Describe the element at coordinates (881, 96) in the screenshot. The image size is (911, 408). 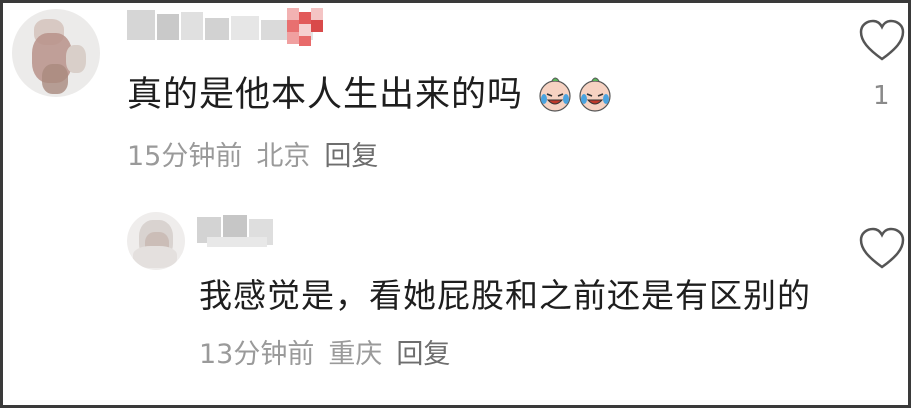
I see `like-count: 1` at that location.